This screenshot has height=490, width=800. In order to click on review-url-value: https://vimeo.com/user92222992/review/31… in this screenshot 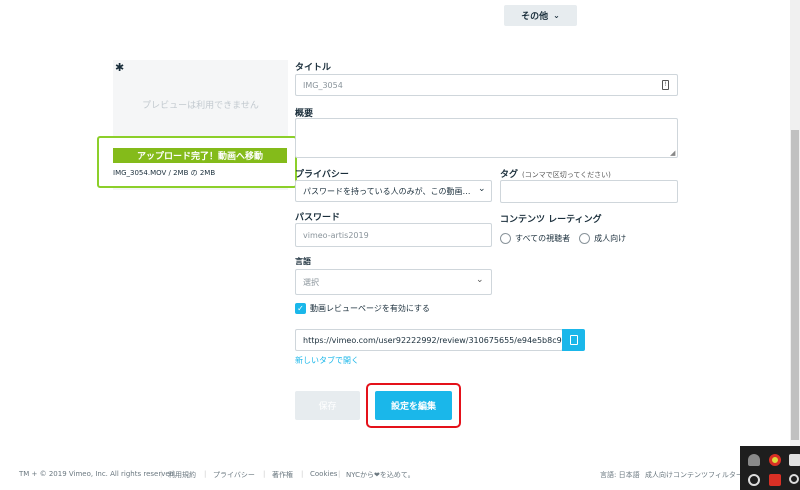, I will do `click(435, 340)`.